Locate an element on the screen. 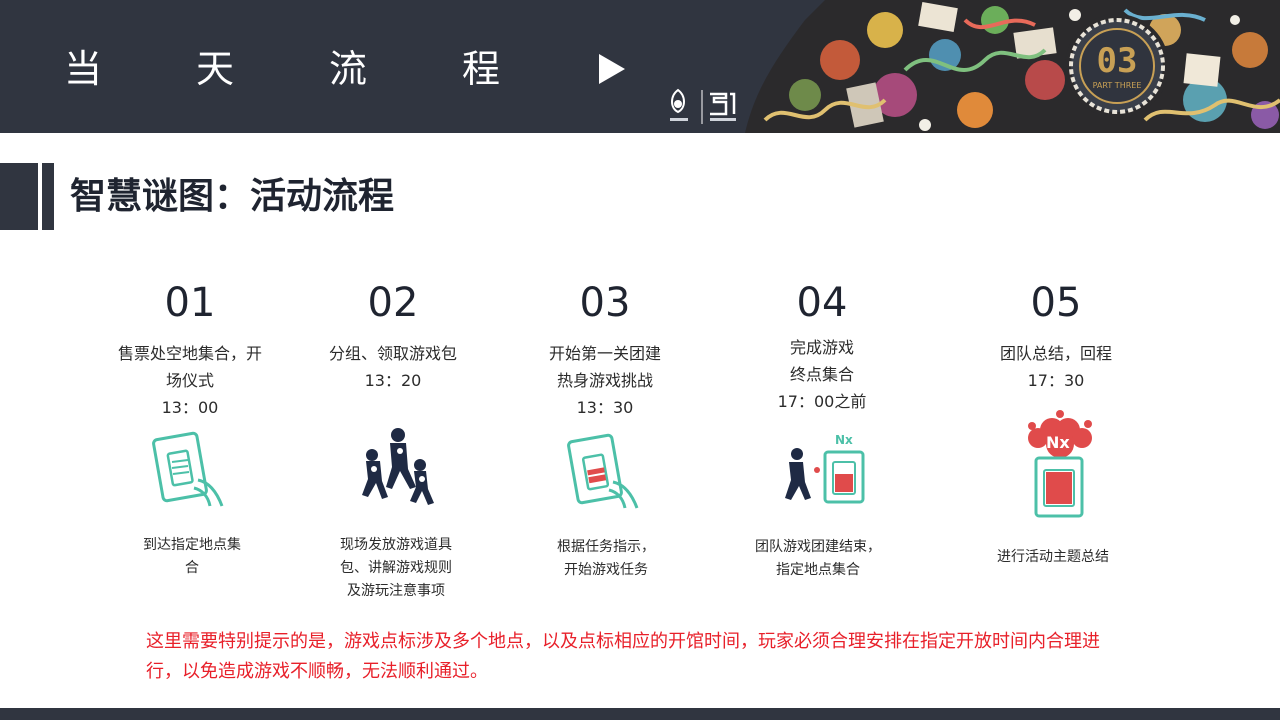 This screenshot has height=720, width=1280. step-number: 01 is located at coordinates (190, 303).